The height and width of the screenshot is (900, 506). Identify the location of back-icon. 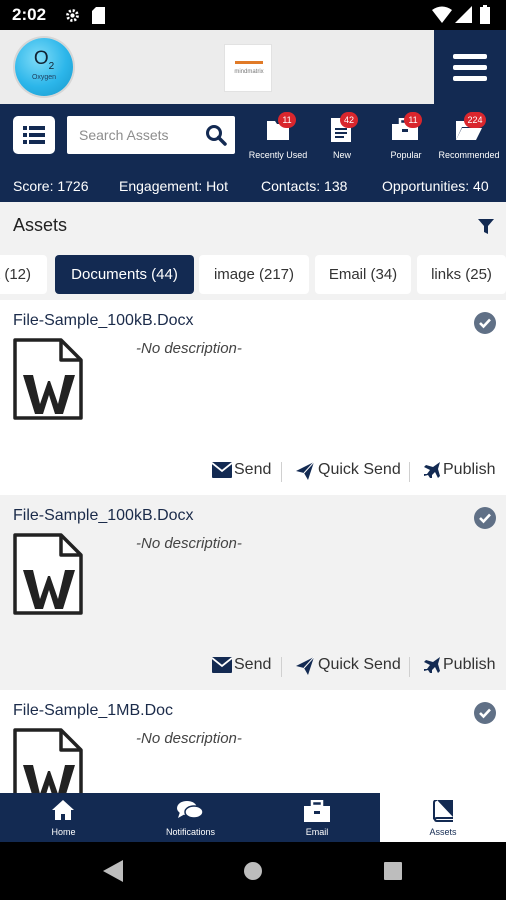
(113, 871).